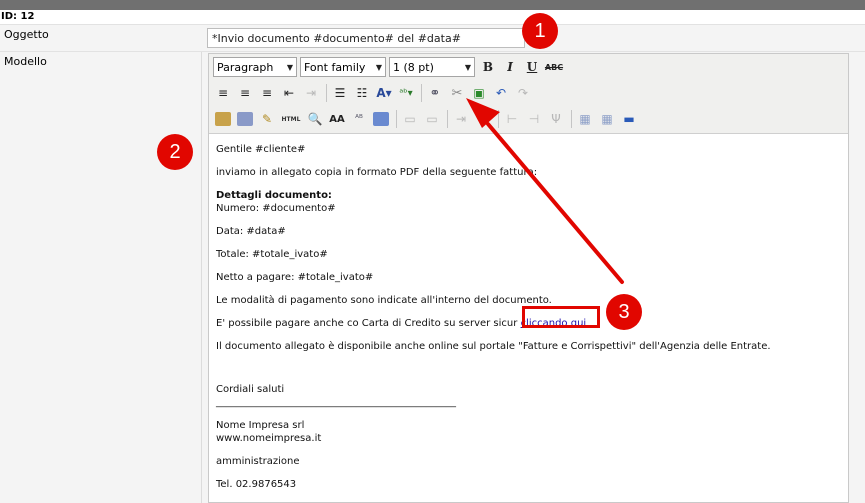 The height and width of the screenshot is (503, 865). Describe the element at coordinates (607, 119) in the screenshot. I see `table-cell-icon: ▦` at that location.